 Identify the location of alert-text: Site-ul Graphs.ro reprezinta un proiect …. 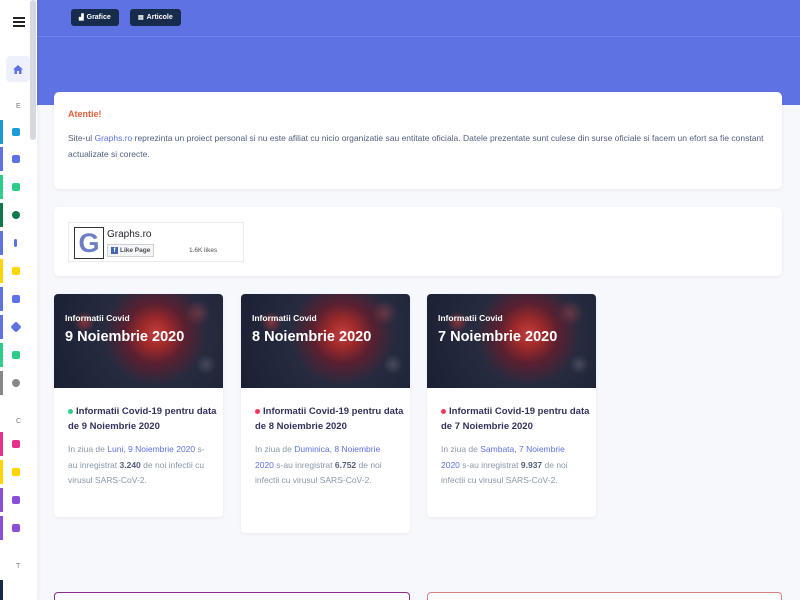
(416, 146).